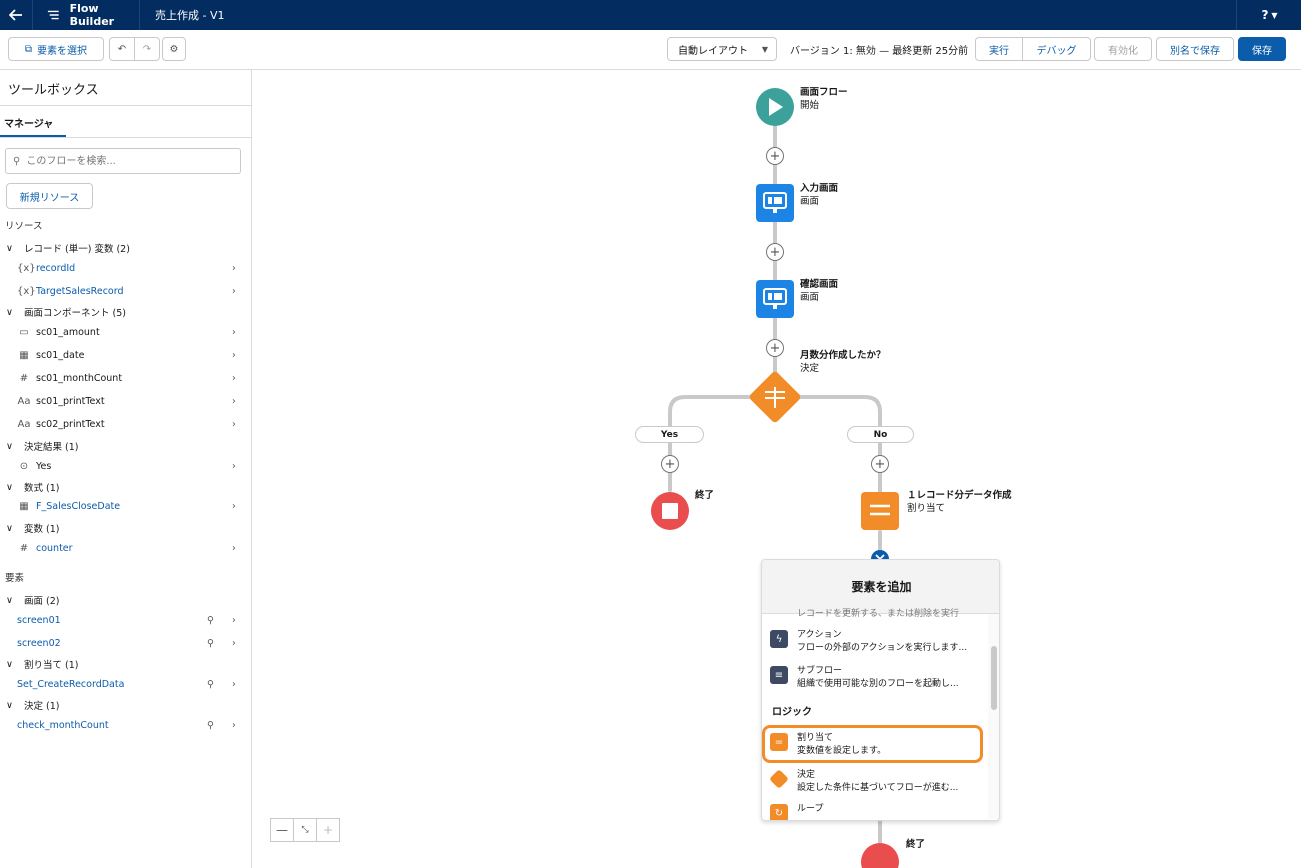 Image resolution: width=1301 pixels, height=868 pixels. I want to click on assignment-label: １レコード分データ作成 割り当て, so click(959, 502).